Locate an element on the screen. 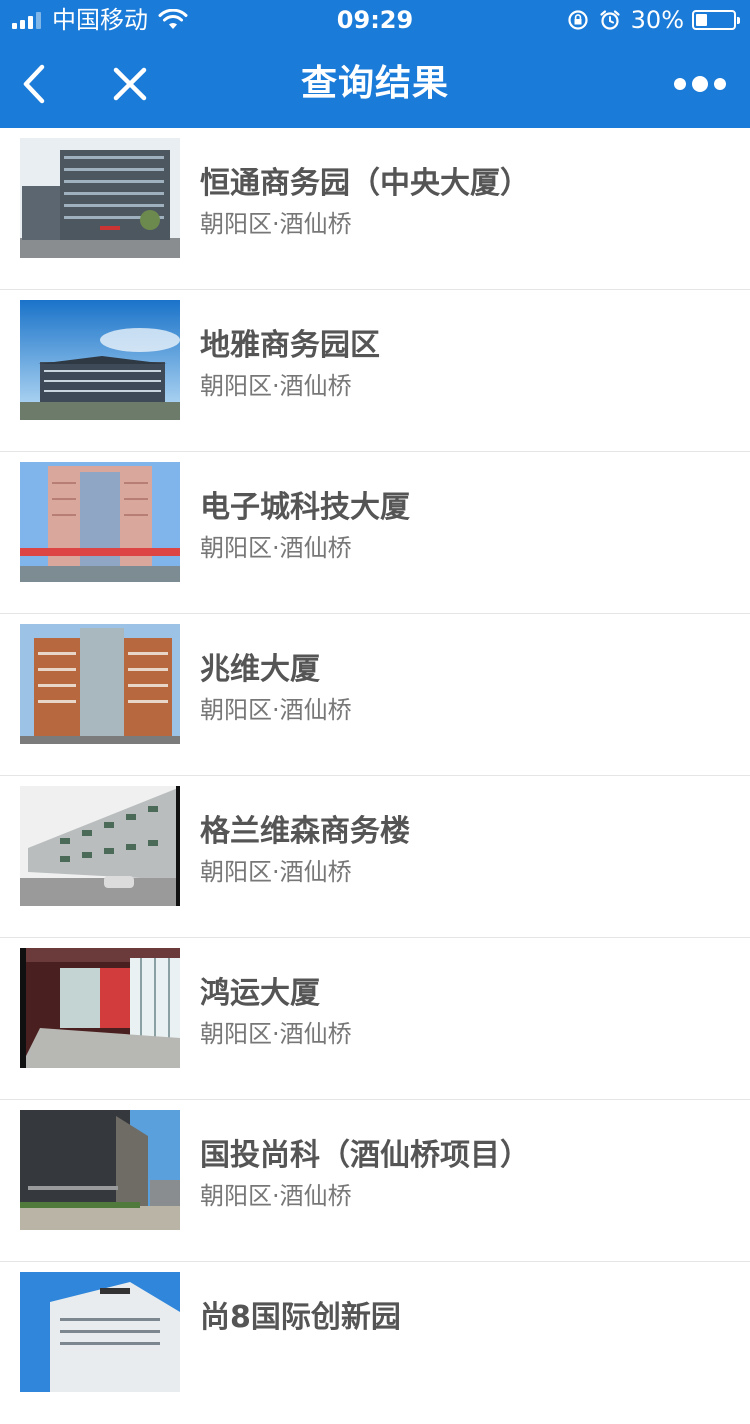  list-item: 国投尚科（酒仙桥项目） 朝阳区·酒仙桥 is located at coordinates (375, 1181).